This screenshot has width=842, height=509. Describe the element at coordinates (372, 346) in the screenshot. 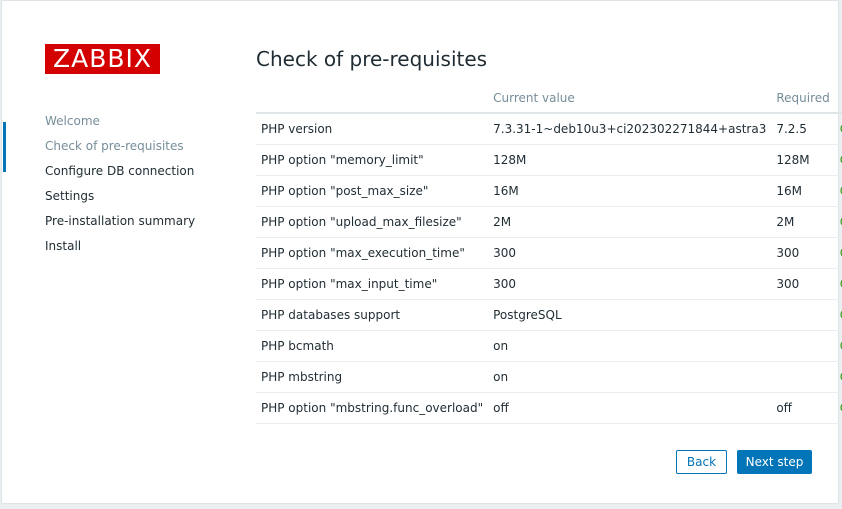

I see `requirement-name: PHP bcmath` at that location.